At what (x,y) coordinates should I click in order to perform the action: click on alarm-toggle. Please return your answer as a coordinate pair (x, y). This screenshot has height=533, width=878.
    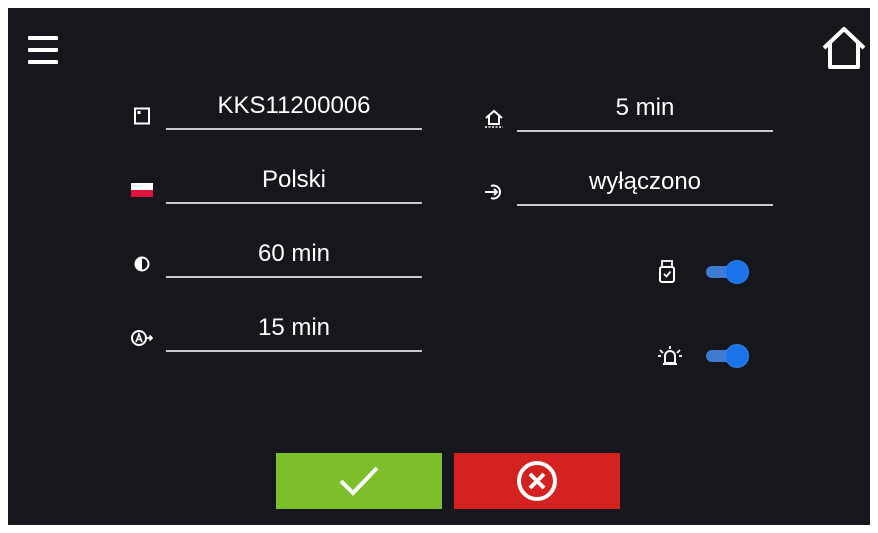
    Looking at the image, I should click on (727, 356).